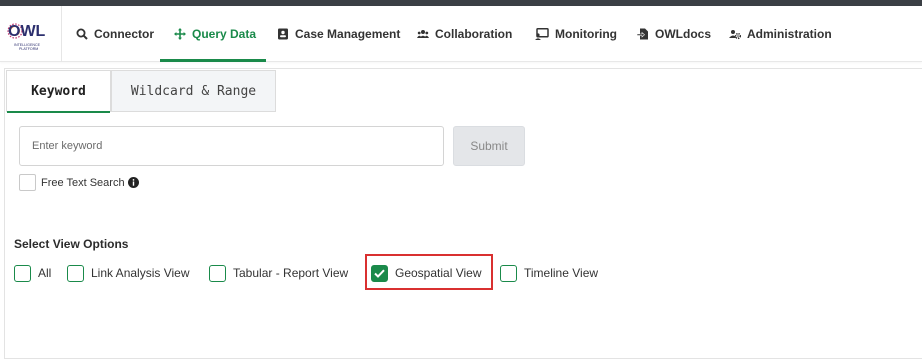 This screenshot has width=922, height=359. I want to click on nav-owldocs: OWLdocs, so click(674, 34).